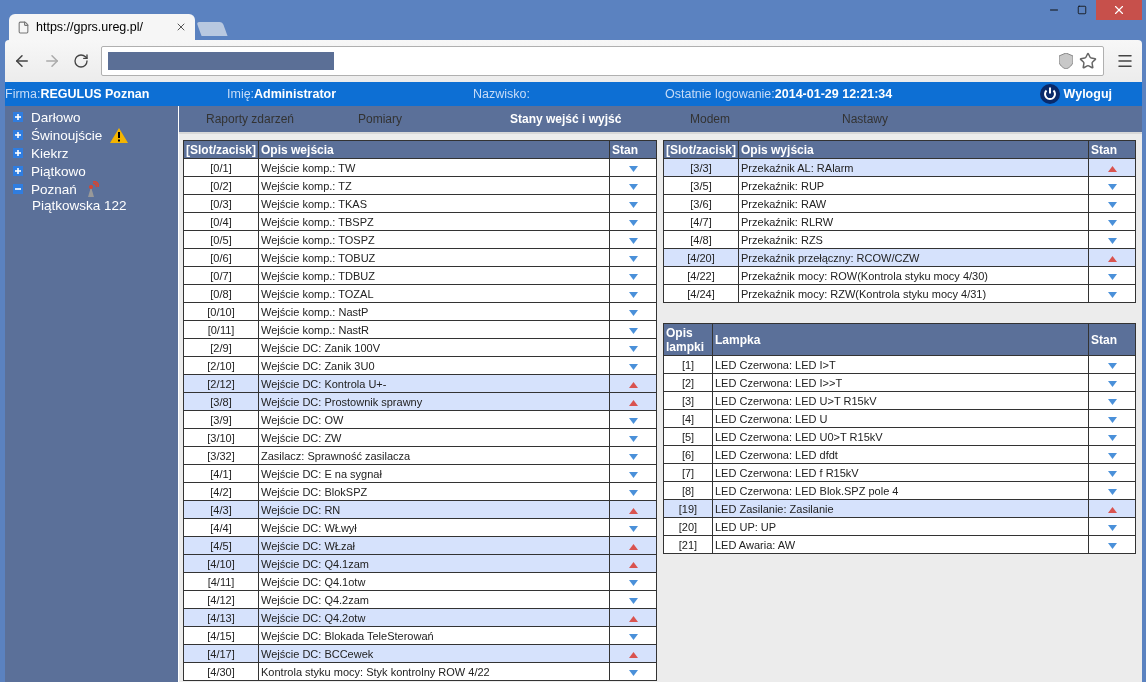 Image resolution: width=1146 pixels, height=682 pixels. Describe the element at coordinates (900, 382) in the screenshot. I see `table-cell: LED Czerwona: LED I>>T` at that location.